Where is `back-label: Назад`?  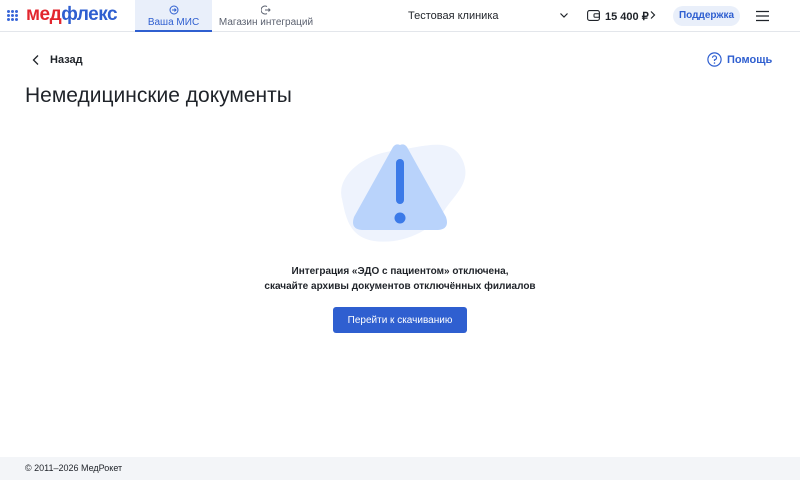 back-label: Назад is located at coordinates (66, 60).